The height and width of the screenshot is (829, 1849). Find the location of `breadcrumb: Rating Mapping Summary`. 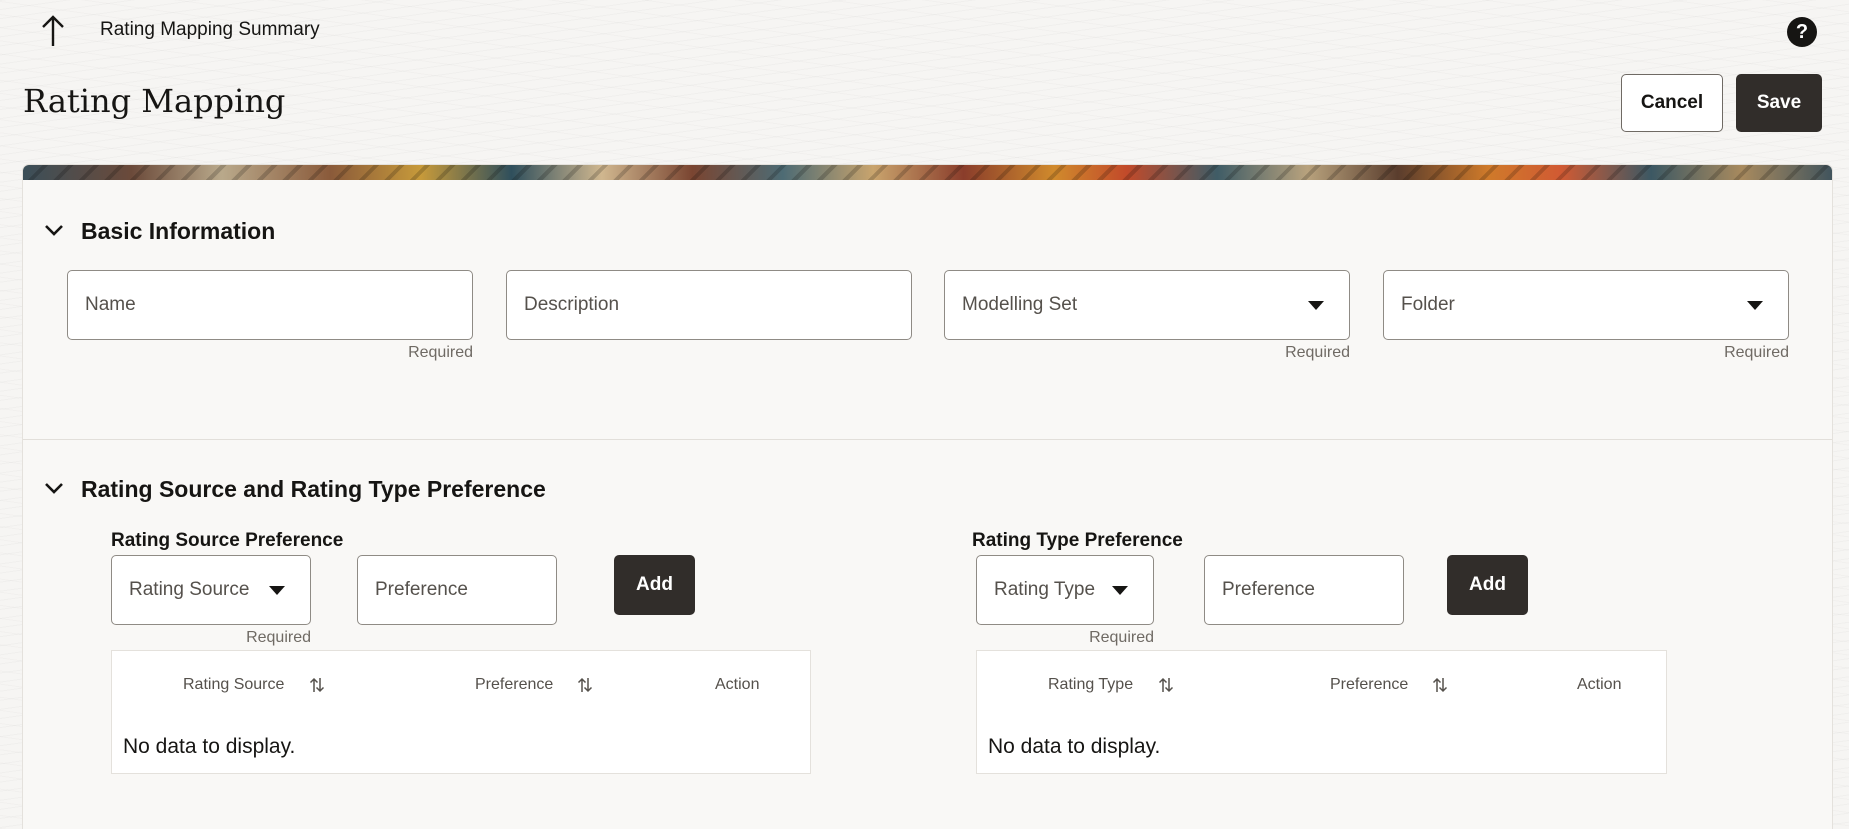

breadcrumb: Rating Mapping Summary is located at coordinates (210, 30).